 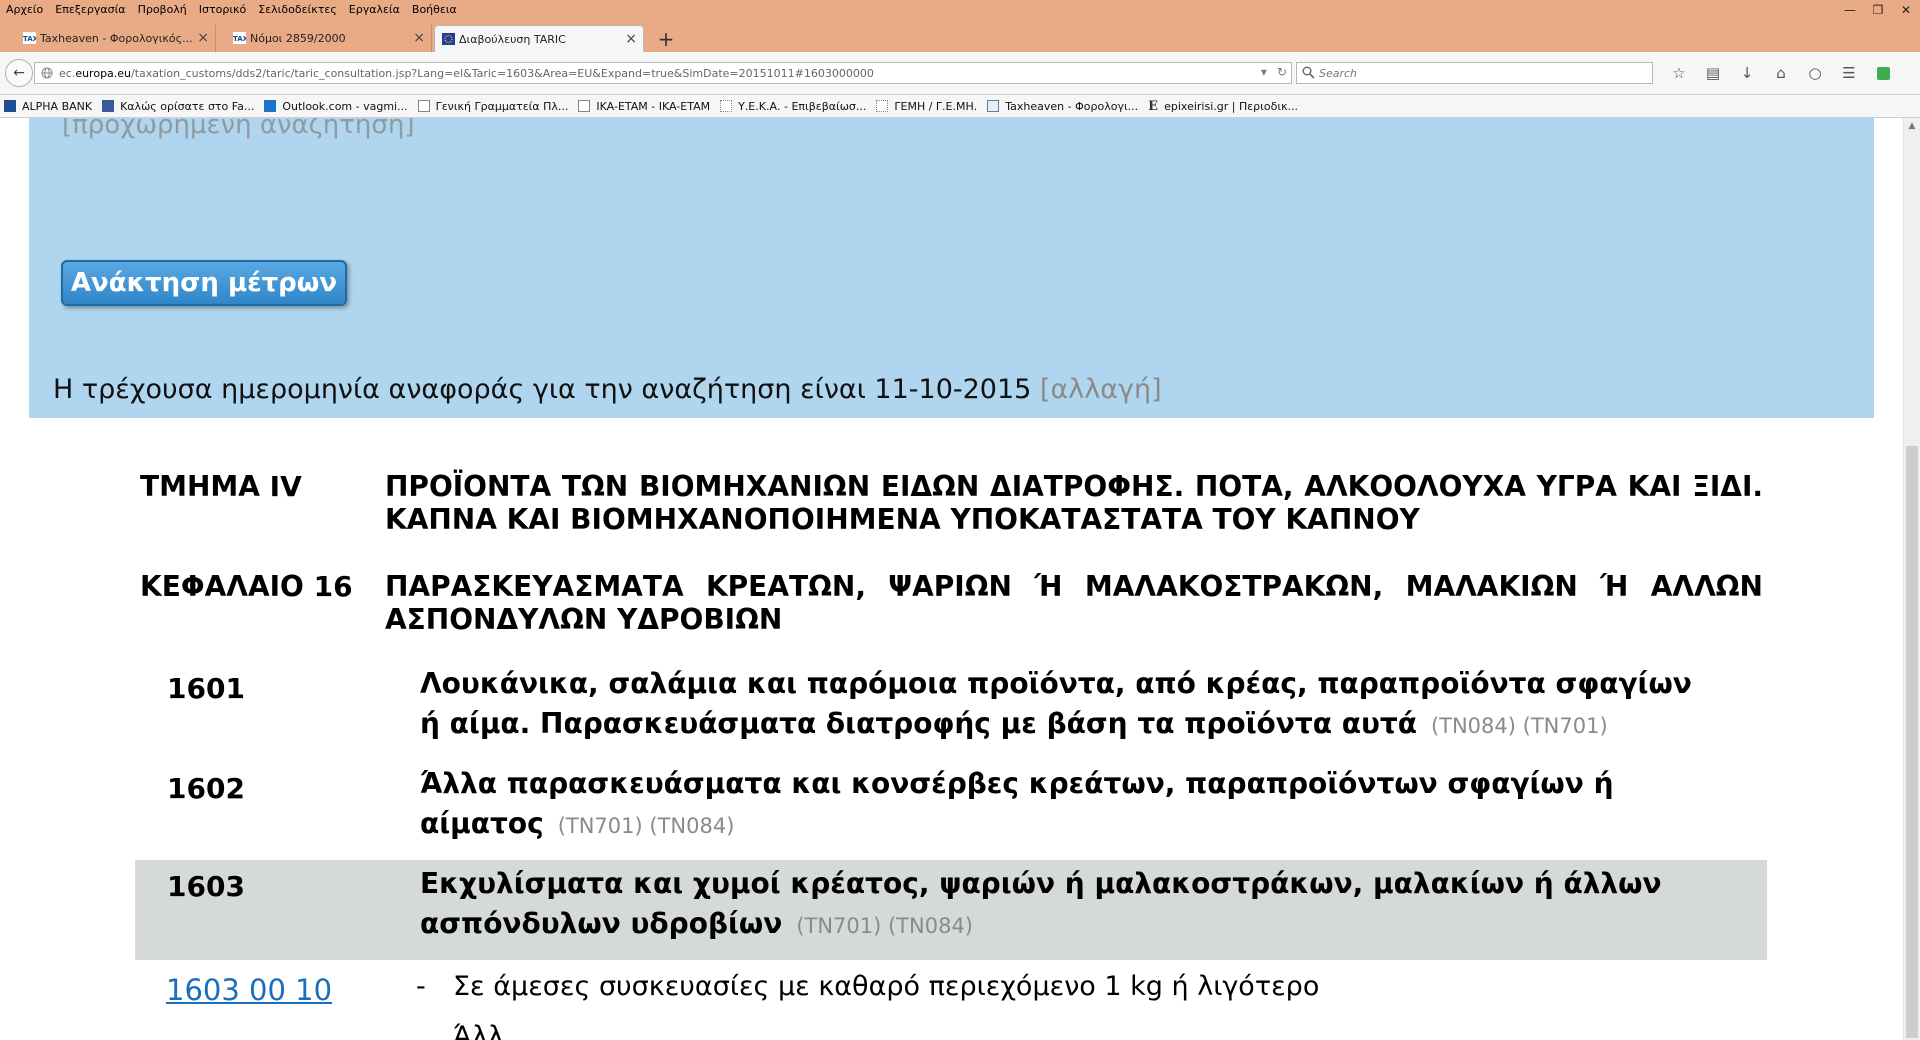 I want to click on search-icon, so click(x=1308, y=72).